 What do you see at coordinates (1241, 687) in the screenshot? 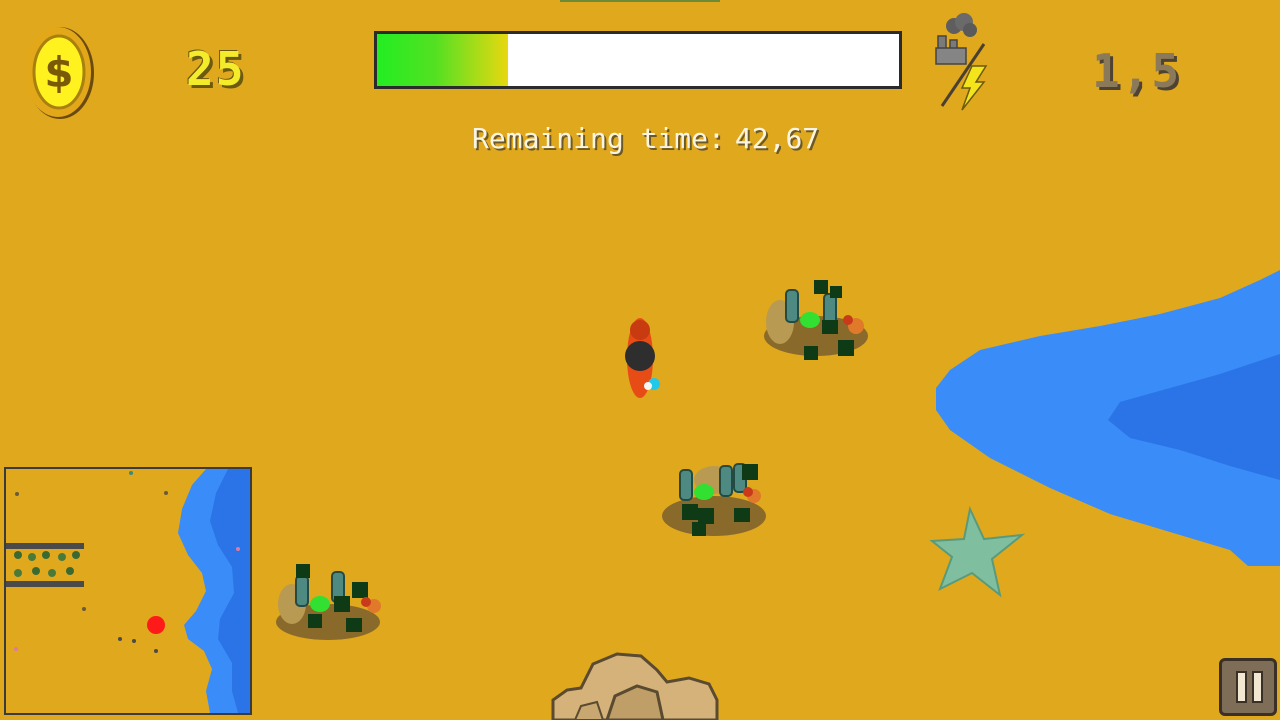
I see `pause-icon-left-bar` at bounding box center [1241, 687].